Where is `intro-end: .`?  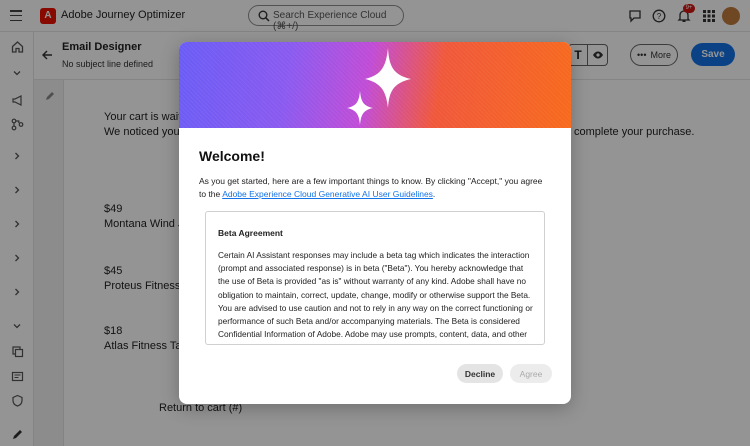 intro-end: . is located at coordinates (434, 194).